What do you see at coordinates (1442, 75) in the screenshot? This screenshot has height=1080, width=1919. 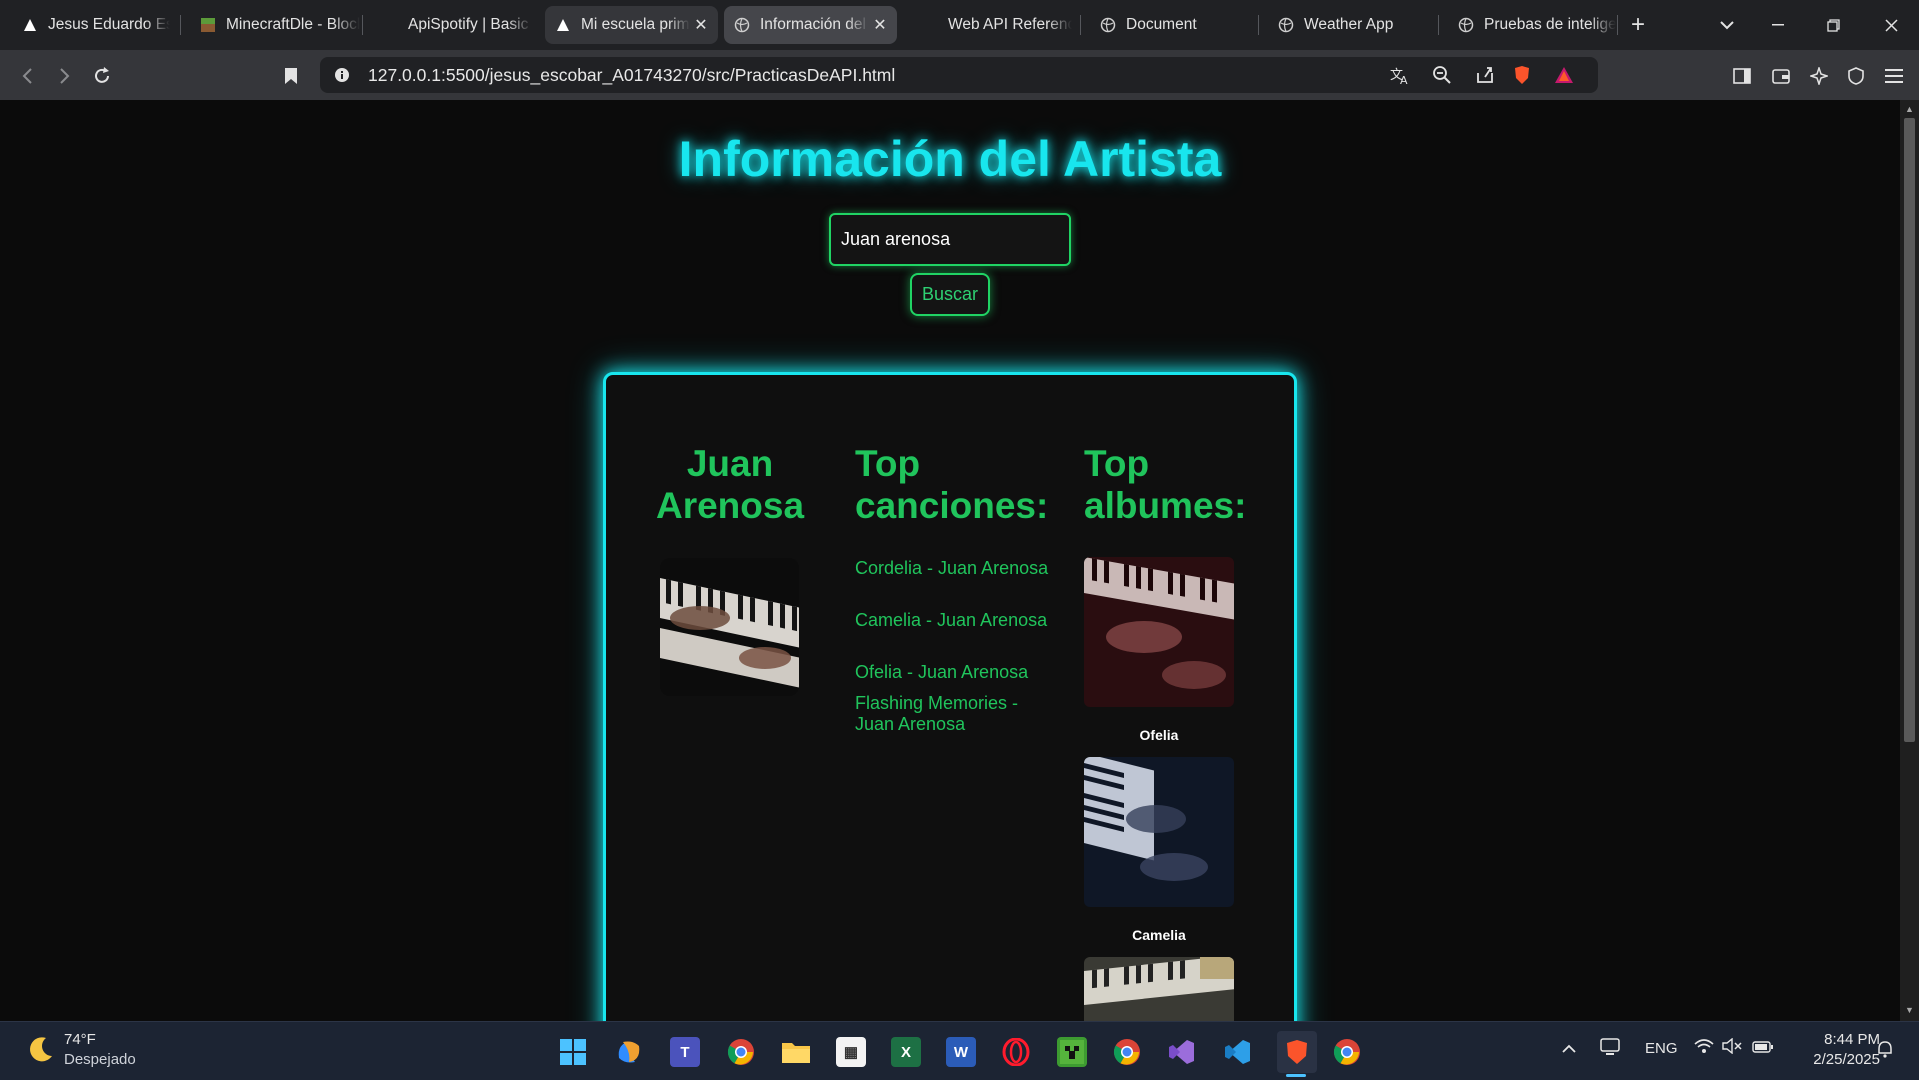 I see `zoom-out-icon` at bounding box center [1442, 75].